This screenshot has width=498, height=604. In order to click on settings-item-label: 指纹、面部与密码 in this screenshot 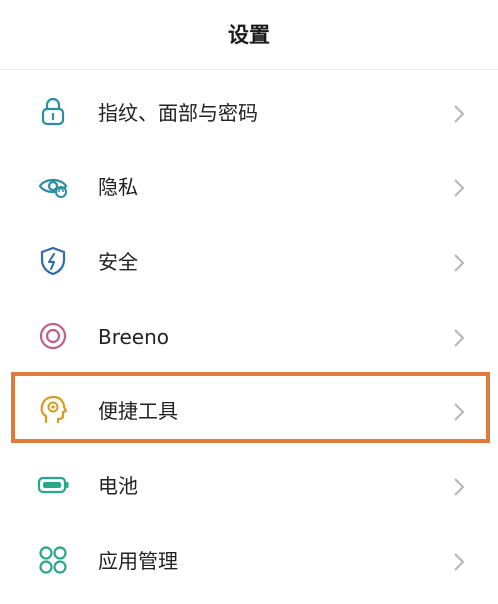, I will do `click(178, 113)`.